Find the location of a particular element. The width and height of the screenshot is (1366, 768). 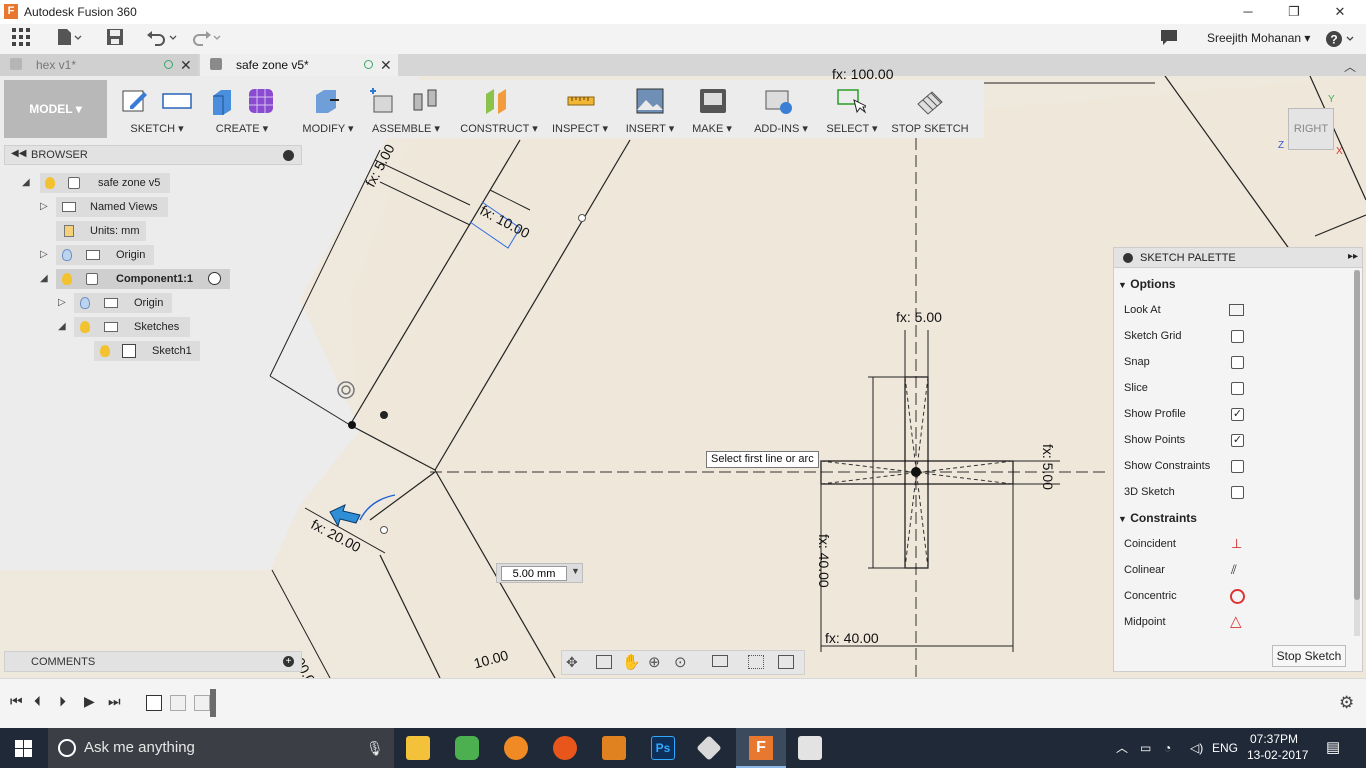

3d-print-icon is located at coordinates (713, 101).